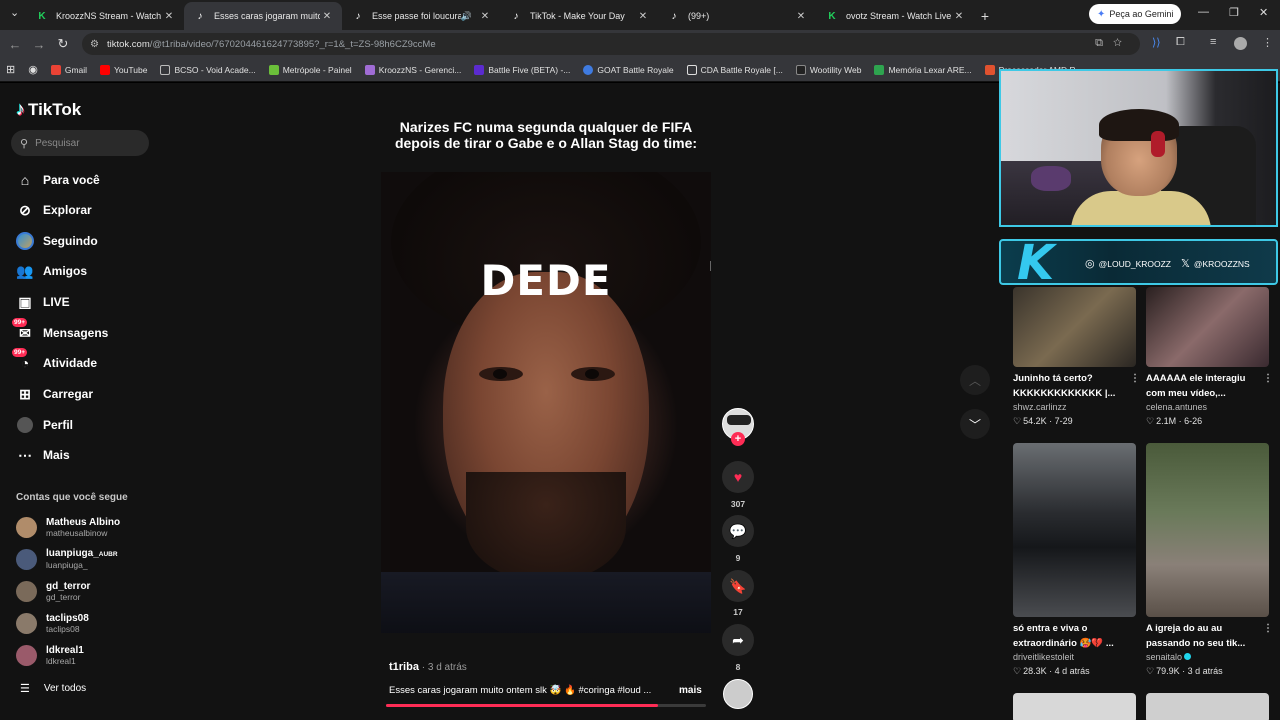  I want to click on nav-explorar: ⊘ Explorar, so click(54, 210).